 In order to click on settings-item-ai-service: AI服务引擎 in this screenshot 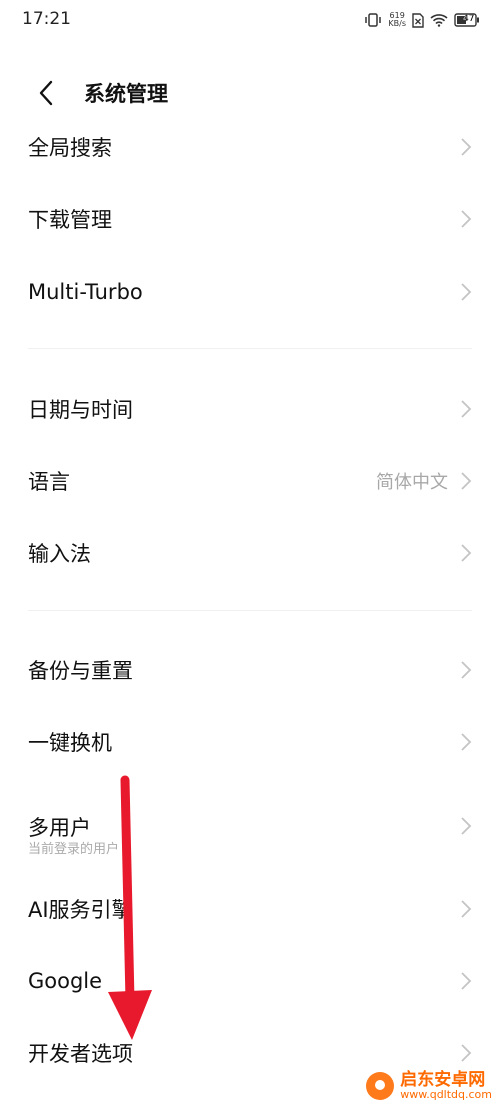, I will do `click(250, 909)`.